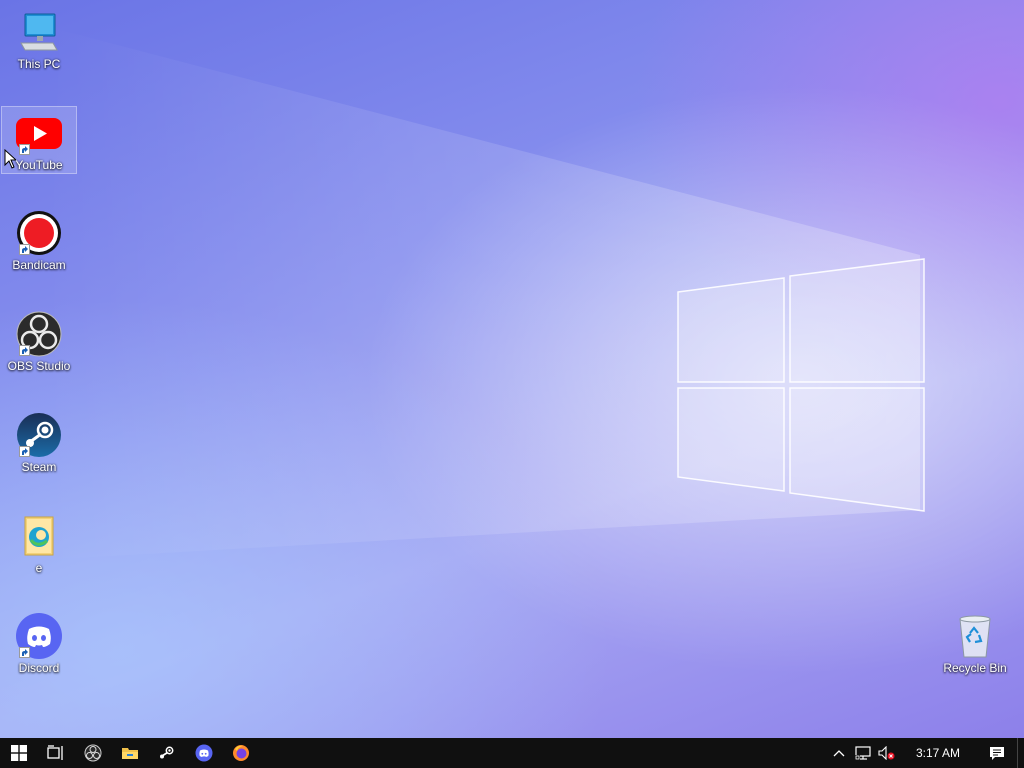 The image size is (1024, 768). What do you see at coordinates (39, 265) in the screenshot?
I see `desktop-icon-label: Bandicam` at bounding box center [39, 265].